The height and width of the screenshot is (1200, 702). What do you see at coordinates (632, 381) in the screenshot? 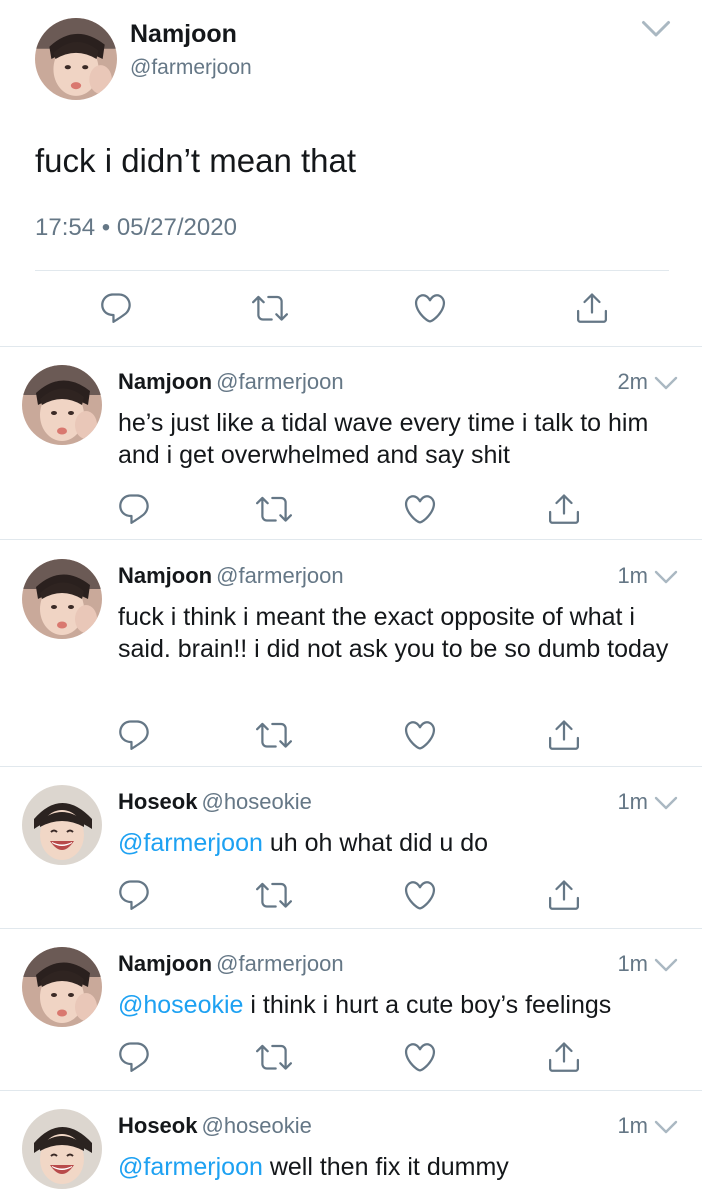
I see `reply-time: 2m` at bounding box center [632, 381].